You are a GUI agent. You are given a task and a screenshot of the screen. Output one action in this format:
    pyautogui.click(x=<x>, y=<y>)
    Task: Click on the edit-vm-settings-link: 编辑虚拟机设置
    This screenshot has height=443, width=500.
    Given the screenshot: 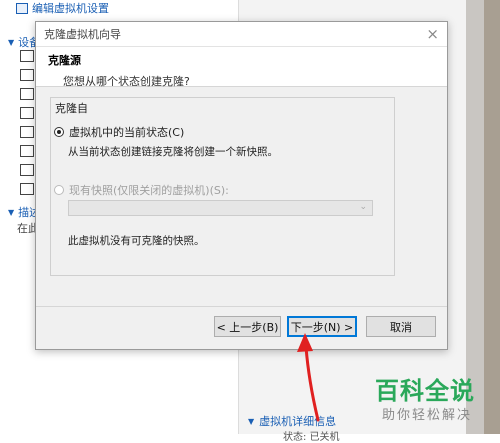 What is the action you would take?
    pyautogui.click(x=62, y=8)
    